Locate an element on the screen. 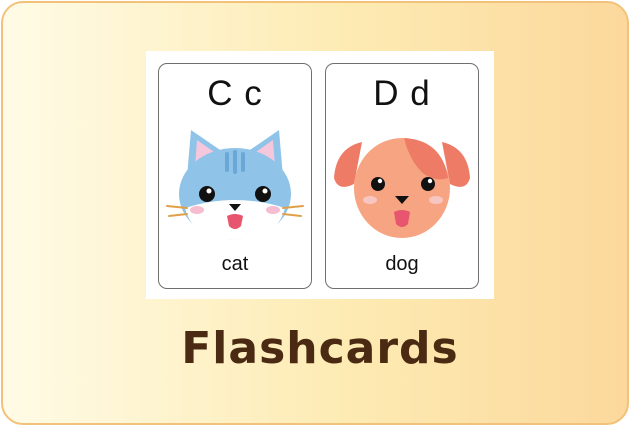 This screenshot has width=634, height=430. tile-title: Flashcards is located at coordinates (320, 348).